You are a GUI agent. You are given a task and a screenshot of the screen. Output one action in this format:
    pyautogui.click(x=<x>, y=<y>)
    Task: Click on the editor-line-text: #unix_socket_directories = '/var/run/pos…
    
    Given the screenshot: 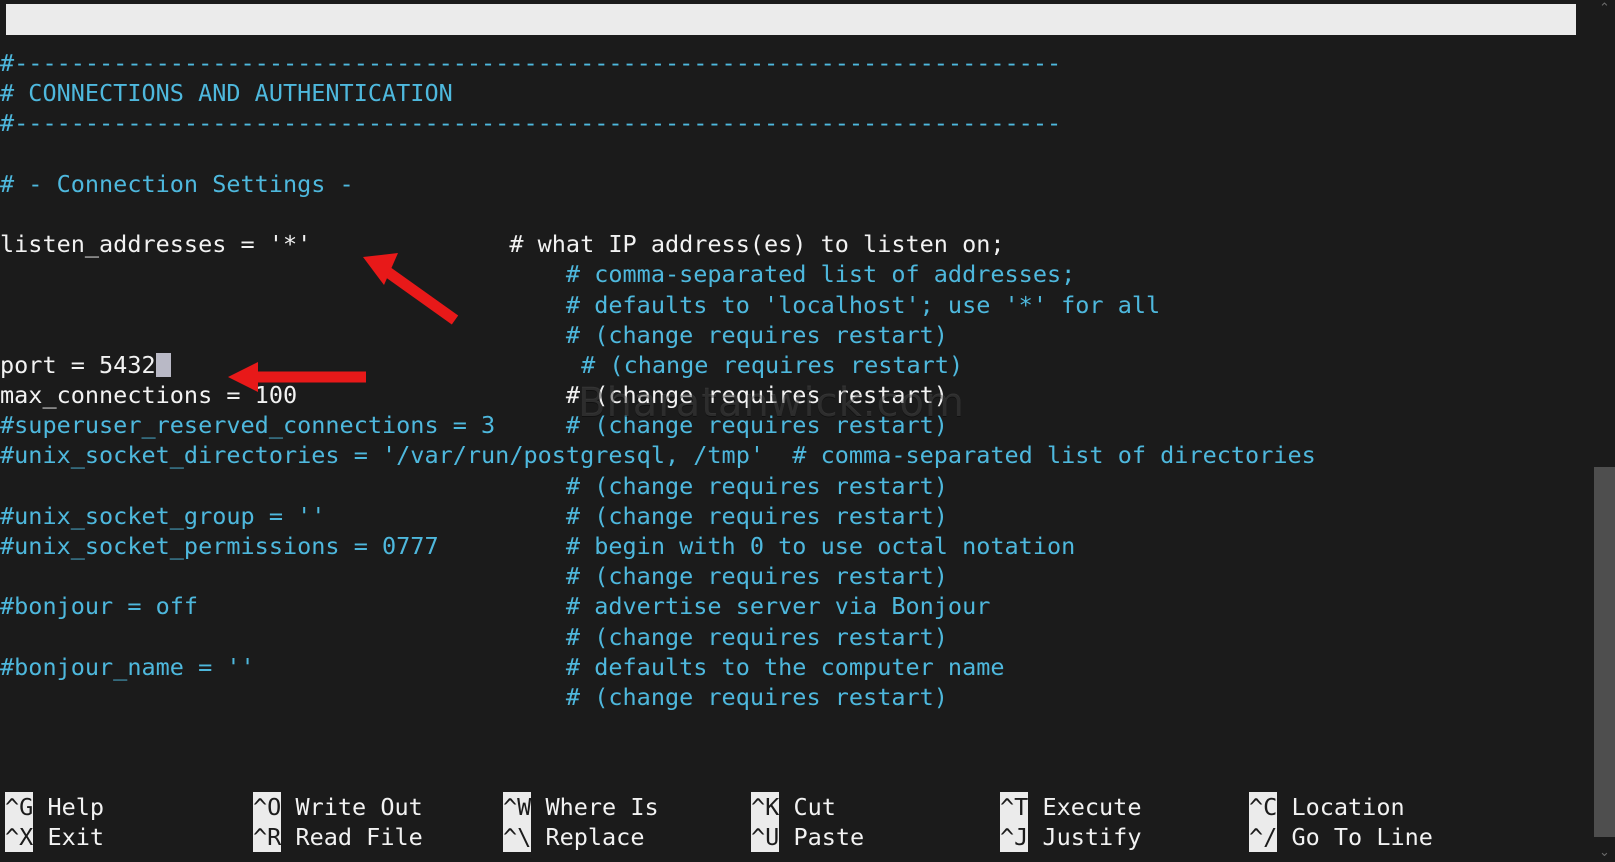 What is the action you would take?
    pyautogui.click(x=658, y=455)
    